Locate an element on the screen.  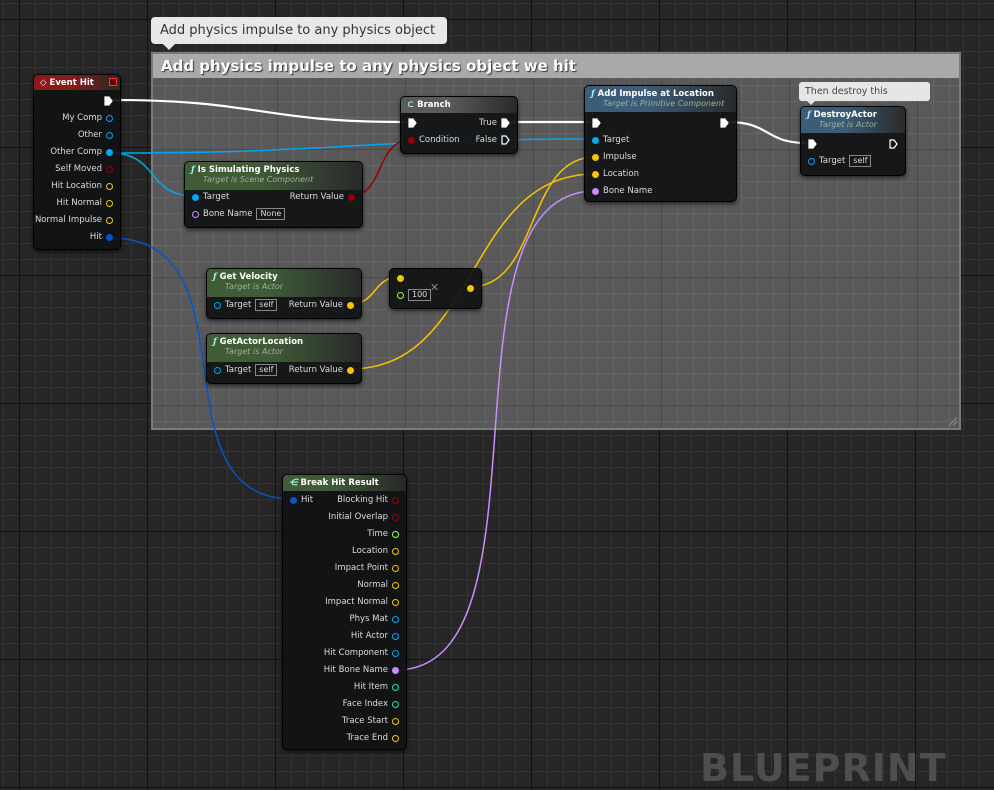
node-header: ƒ Get Velocity Target is Actor is located at coordinates (284, 283).